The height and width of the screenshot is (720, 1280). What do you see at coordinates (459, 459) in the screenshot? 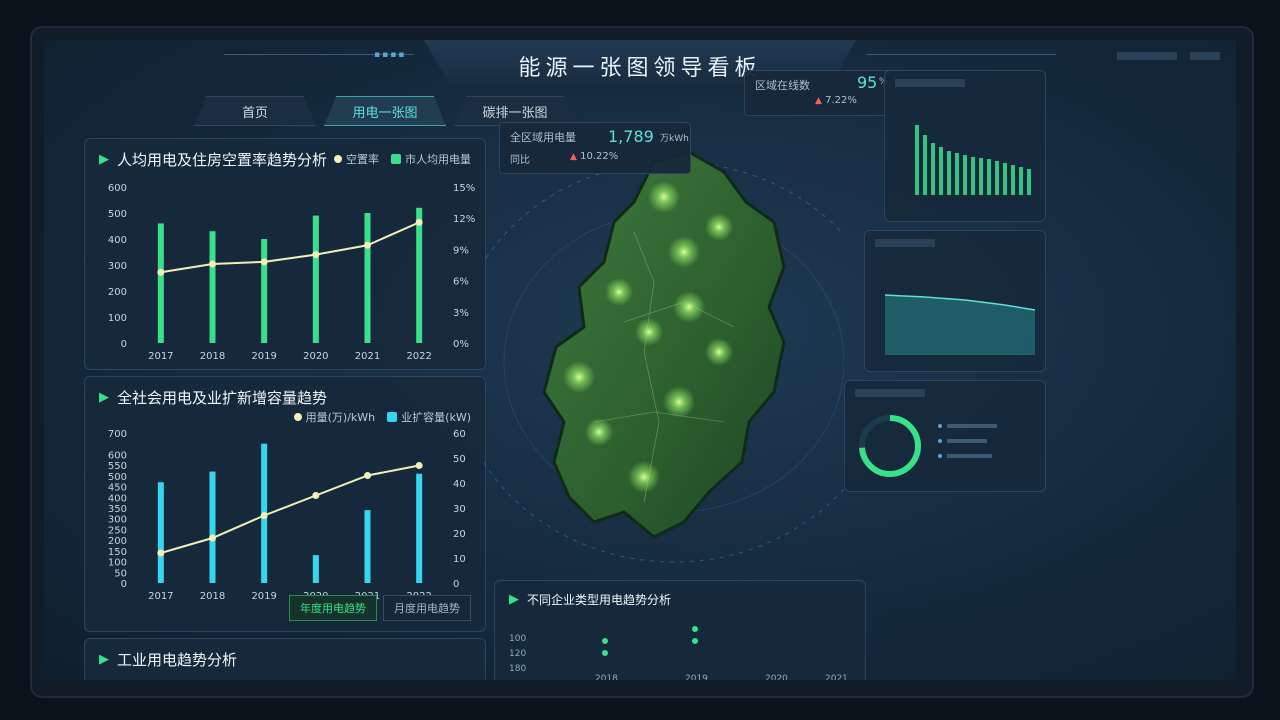
I see `y-axis-right-tick: 50` at bounding box center [459, 459].